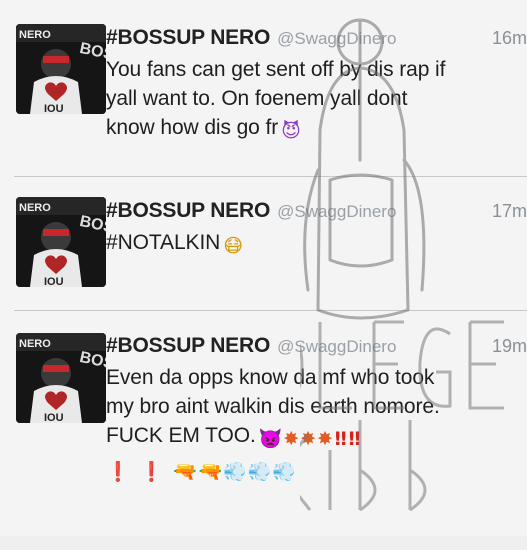 This screenshot has width=527, height=550. What do you see at coordinates (291, 131) in the screenshot?
I see `smiling-devil-icon: 😈` at bounding box center [291, 131].